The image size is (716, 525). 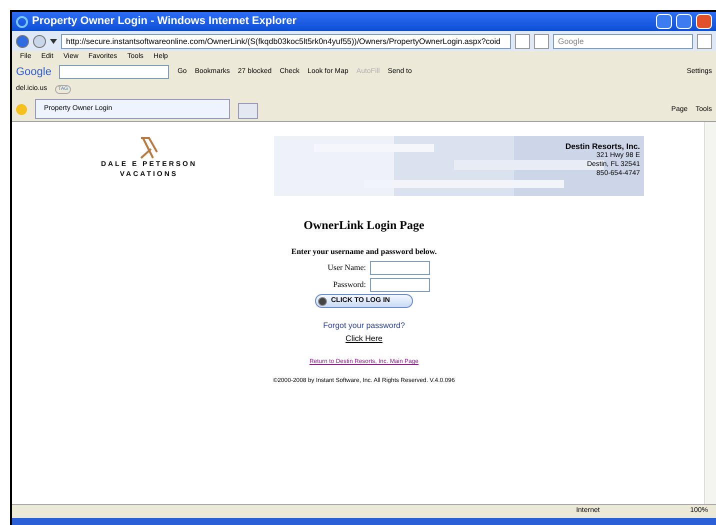 I want to click on refresh-button, so click(x=522, y=41).